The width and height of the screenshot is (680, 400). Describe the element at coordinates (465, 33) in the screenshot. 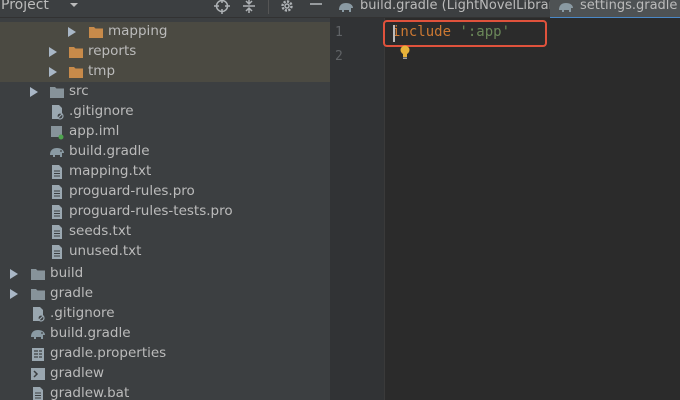

I see `highlight-annotation` at that location.